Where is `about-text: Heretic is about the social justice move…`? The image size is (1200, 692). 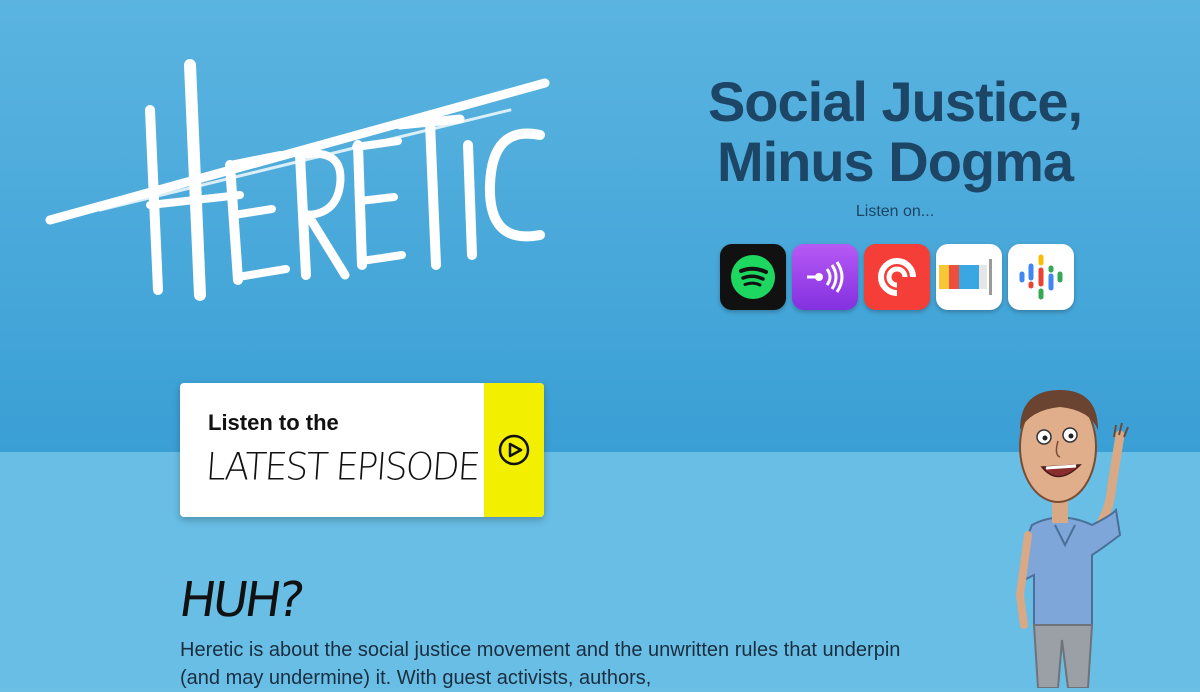
about-text: Heretic is about the social justice move… is located at coordinates (540, 664).